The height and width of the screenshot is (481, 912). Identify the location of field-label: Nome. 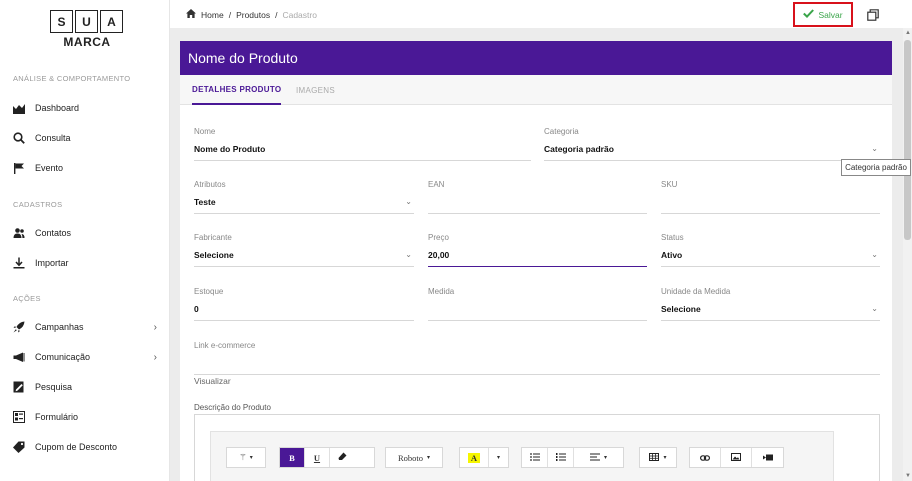
(205, 131).